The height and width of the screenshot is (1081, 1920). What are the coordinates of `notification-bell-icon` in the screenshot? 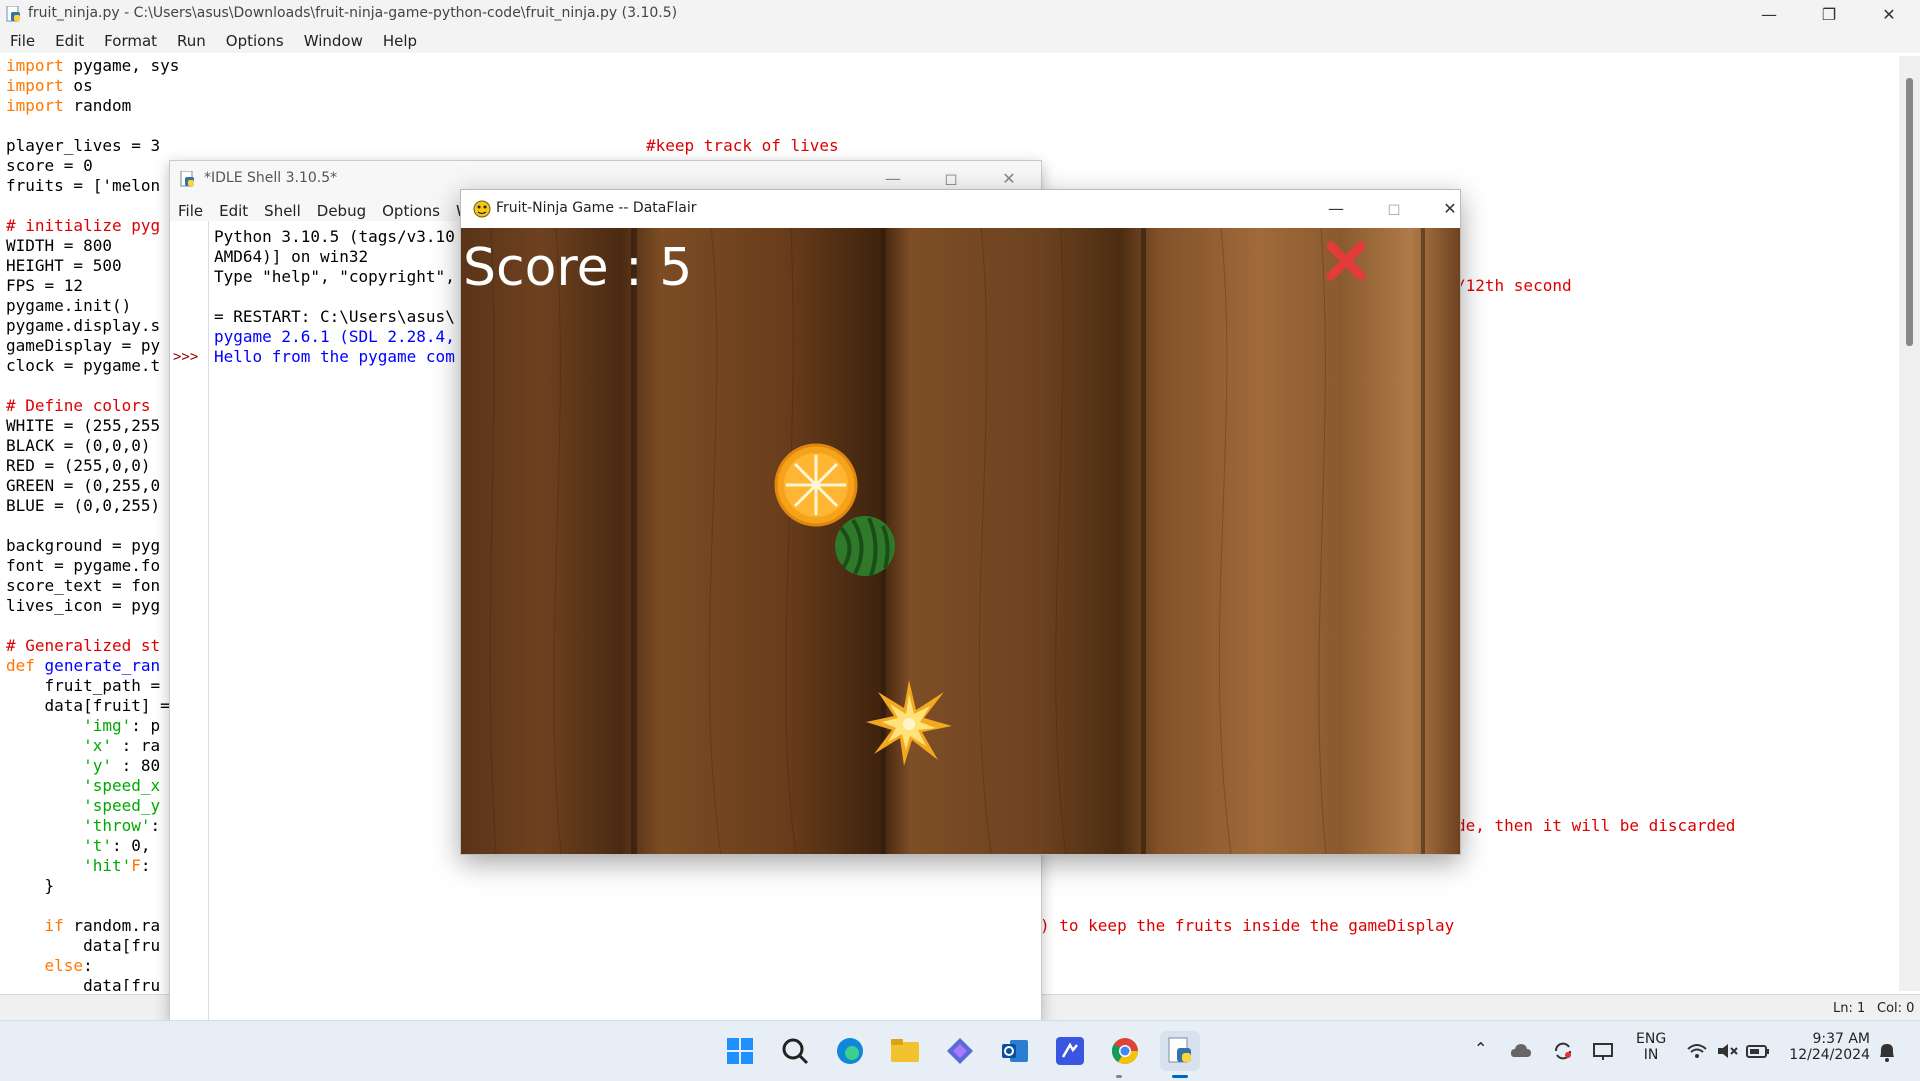 It's located at (1887, 1052).